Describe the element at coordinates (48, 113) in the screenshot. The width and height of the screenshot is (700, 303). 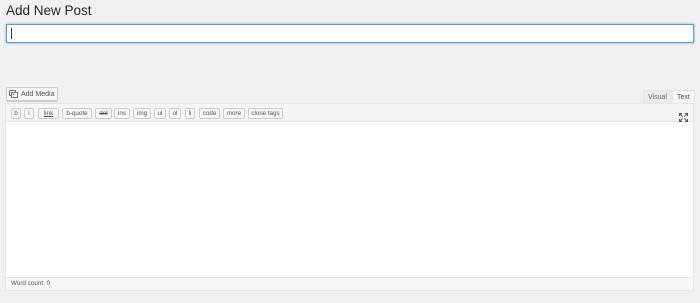
I see `qt-link-button: link` at that location.